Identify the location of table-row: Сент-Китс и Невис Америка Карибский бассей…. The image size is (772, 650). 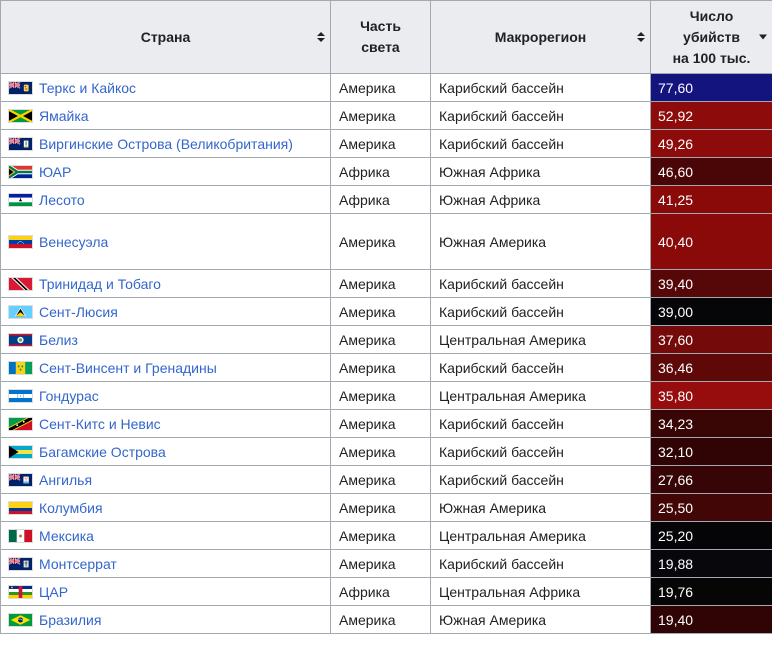
(386, 423).